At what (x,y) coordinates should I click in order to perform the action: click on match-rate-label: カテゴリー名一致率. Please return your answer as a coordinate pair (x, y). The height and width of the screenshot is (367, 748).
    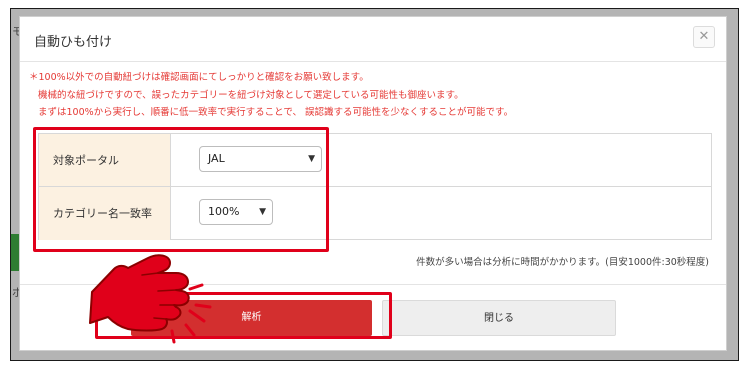
    Looking at the image, I should click on (105, 213).